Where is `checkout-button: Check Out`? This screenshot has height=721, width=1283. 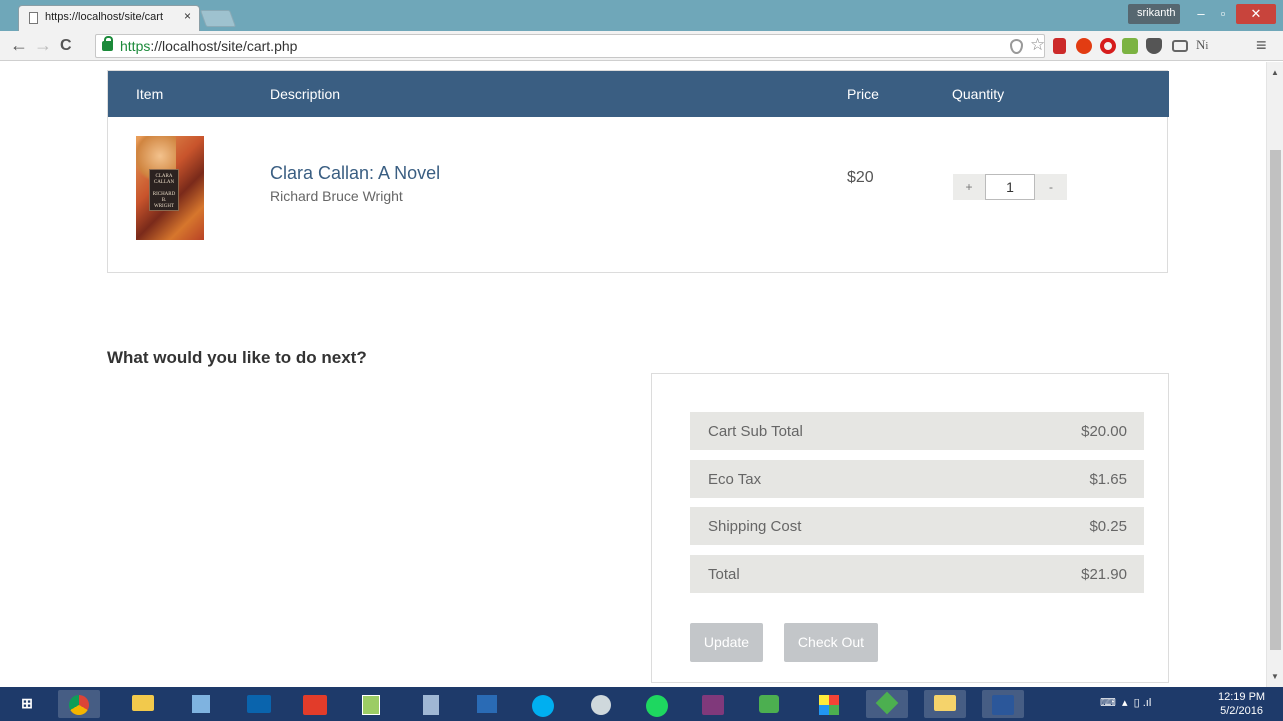 checkout-button: Check Out is located at coordinates (831, 642).